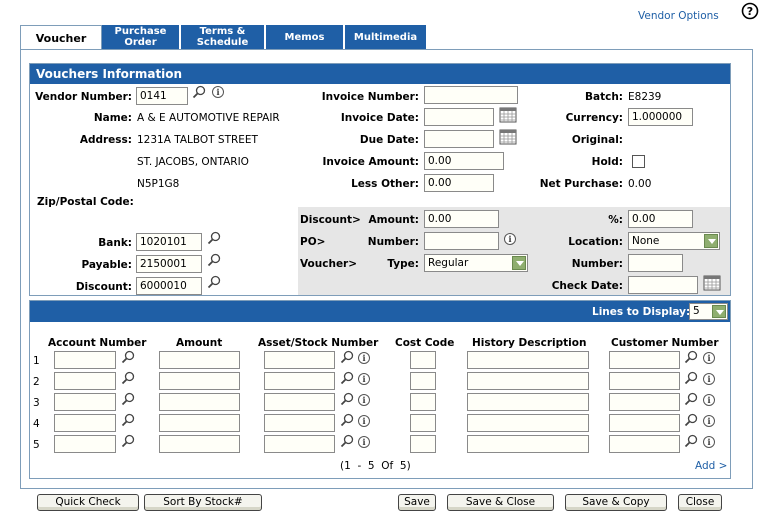 The image size is (761, 518). Describe the element at coordinates (597, 264) in the screenshot. I see `voucher-number-label: Number:` at that location.